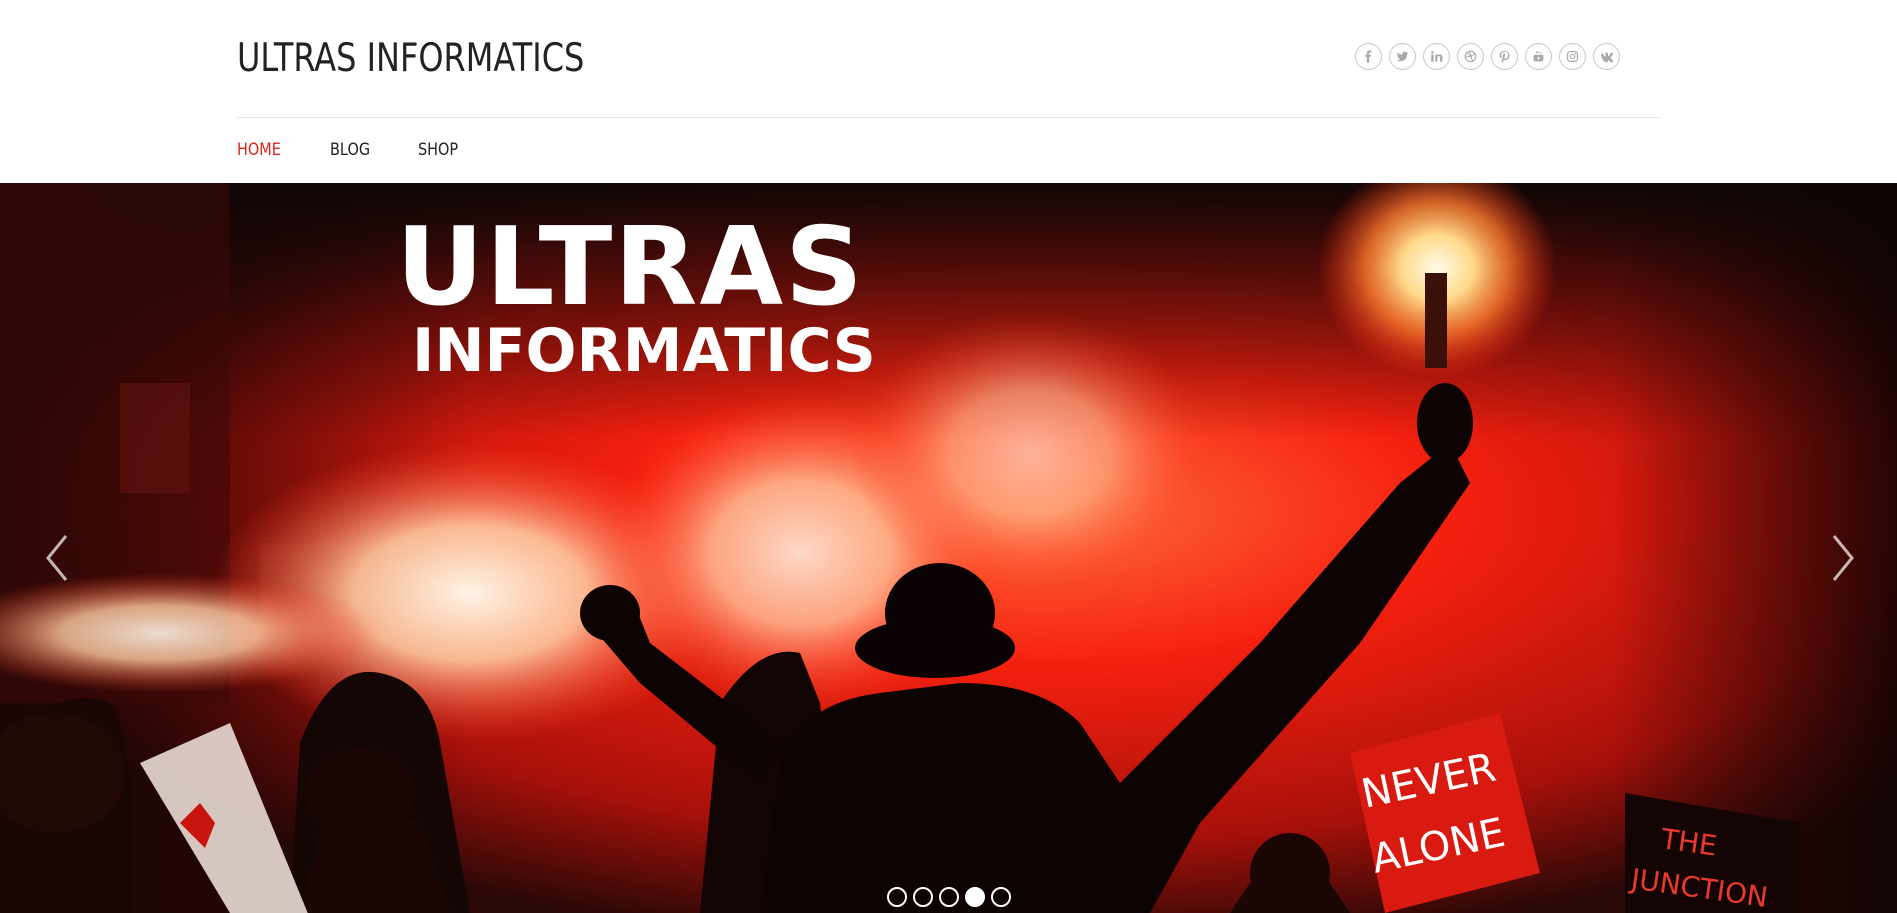  What do you see at coordinates (1572, 56) in the screenshot?
I see `instagram-icon` at bounding box center [1572, 56].